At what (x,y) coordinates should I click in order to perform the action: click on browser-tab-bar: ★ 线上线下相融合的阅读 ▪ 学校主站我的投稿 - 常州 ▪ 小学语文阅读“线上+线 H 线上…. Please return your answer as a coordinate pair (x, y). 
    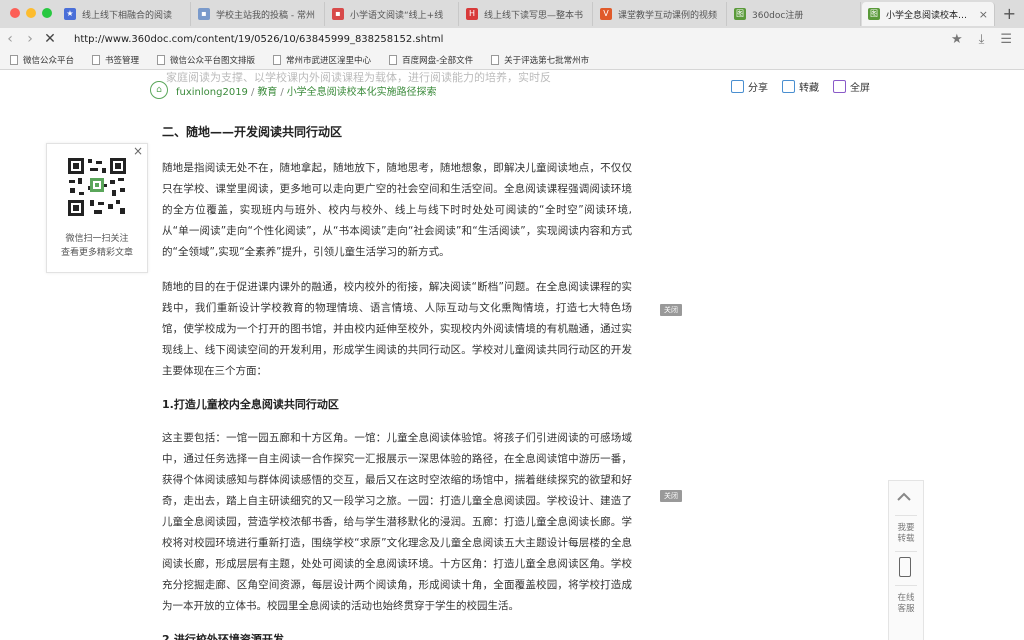
    Looking at the image, I should click on (512, 14).